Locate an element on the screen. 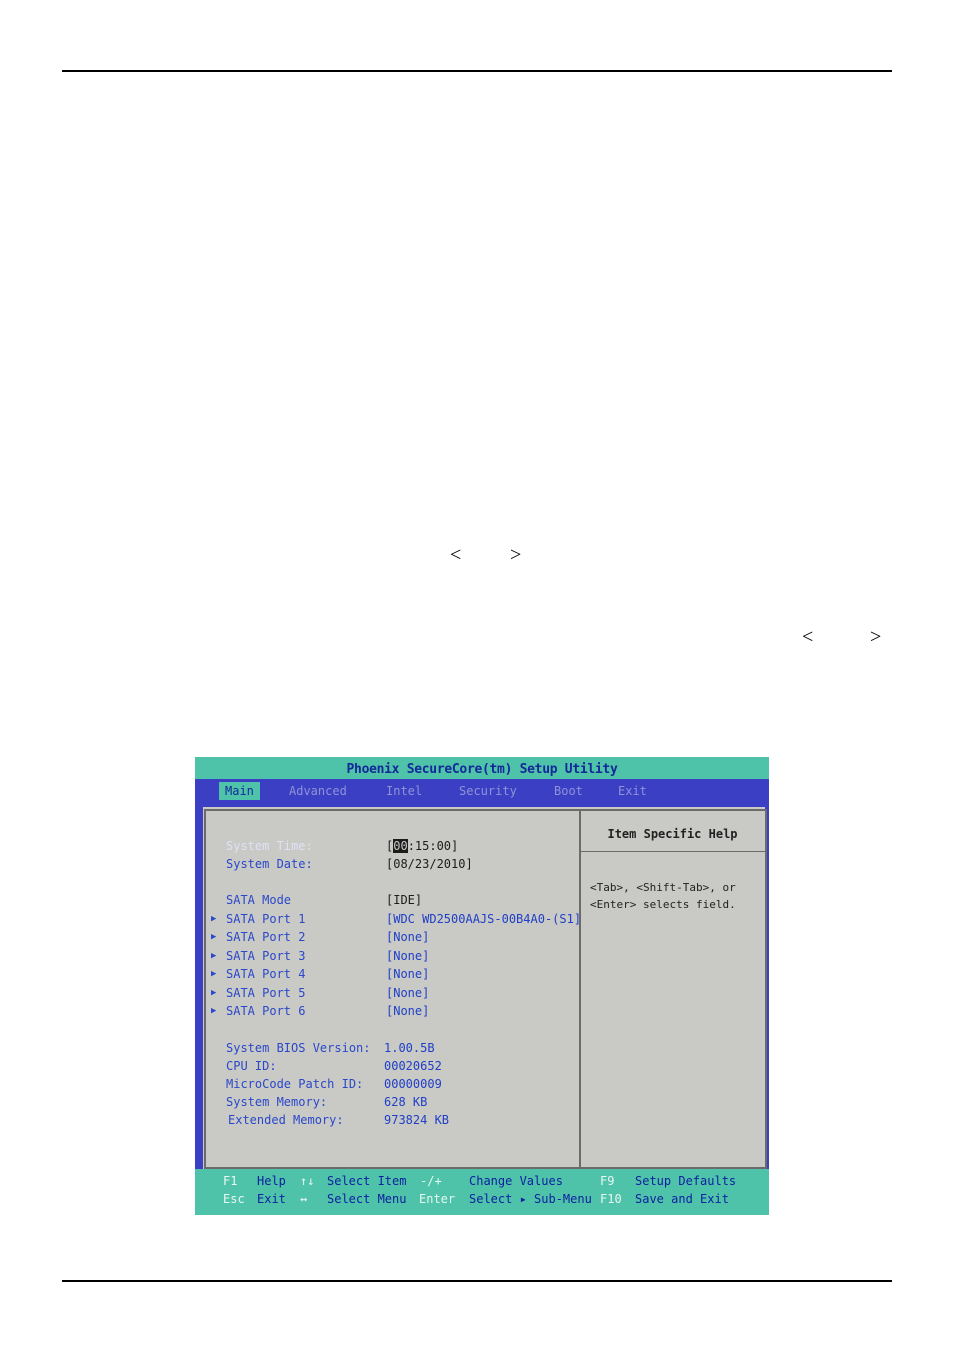 Image resolution: width=954 pixels, height=1352 pixels. select-item-hint: Select Item is located at coordinates (367, 1181).